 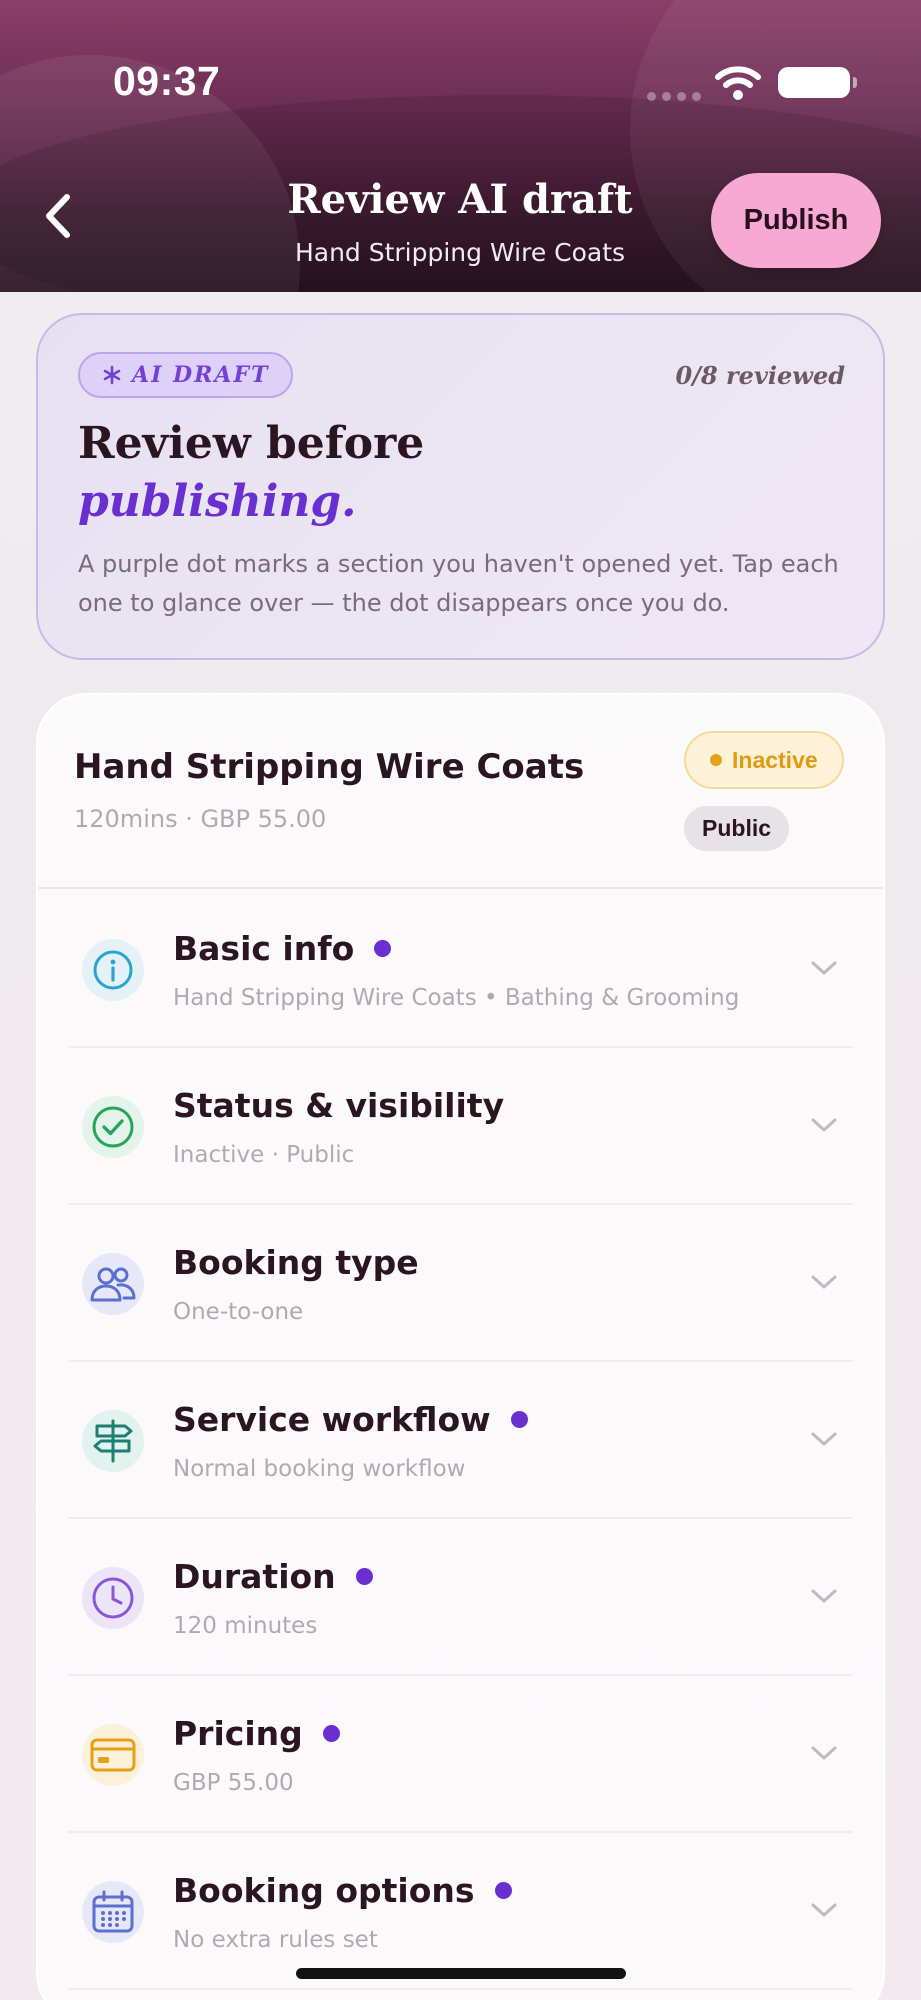 I want to click on asterisk-icon, so click(x=112, y=375).